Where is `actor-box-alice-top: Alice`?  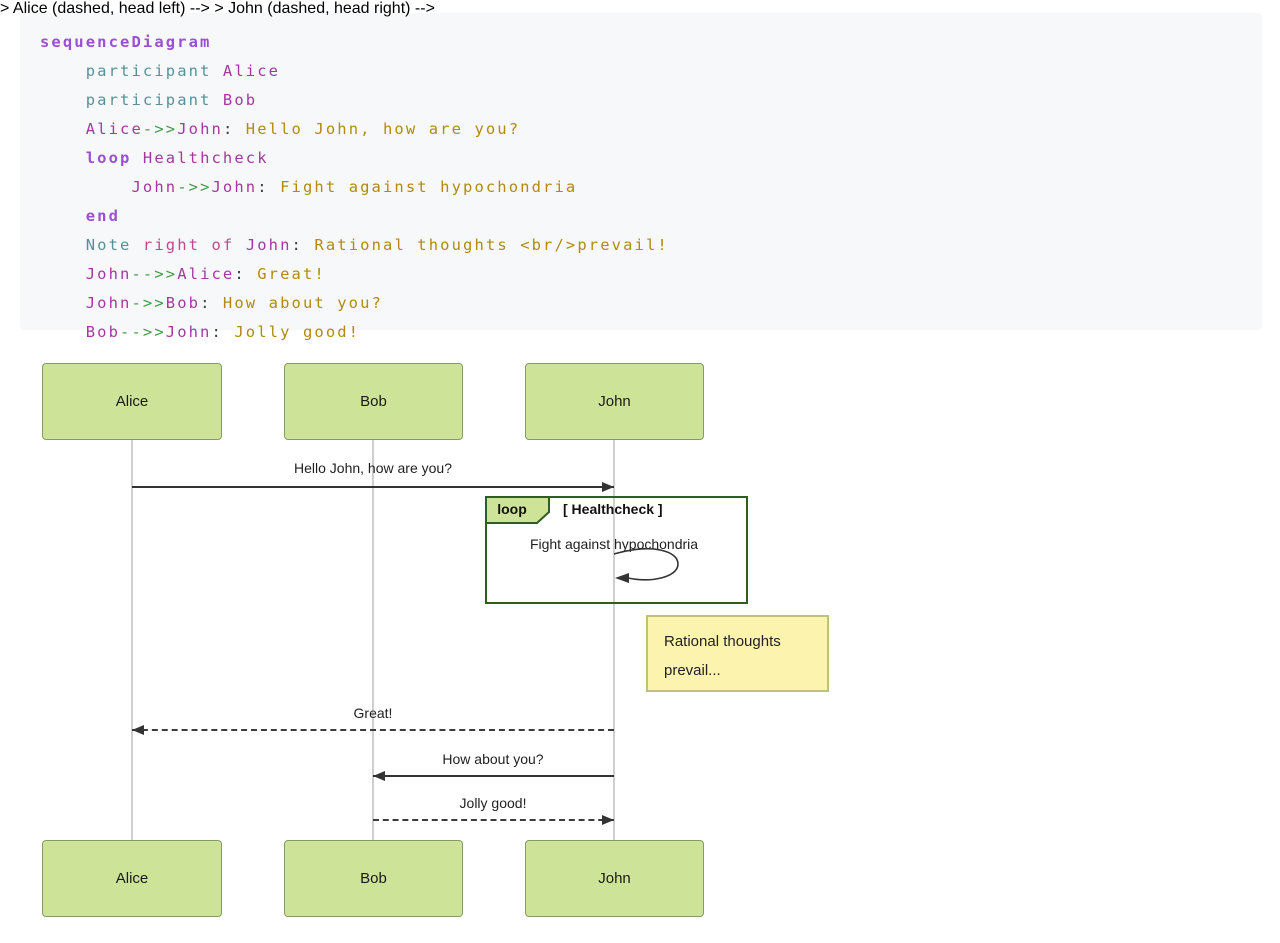 actor-box-alice-top: Alice is located at coordinates (132, 401).